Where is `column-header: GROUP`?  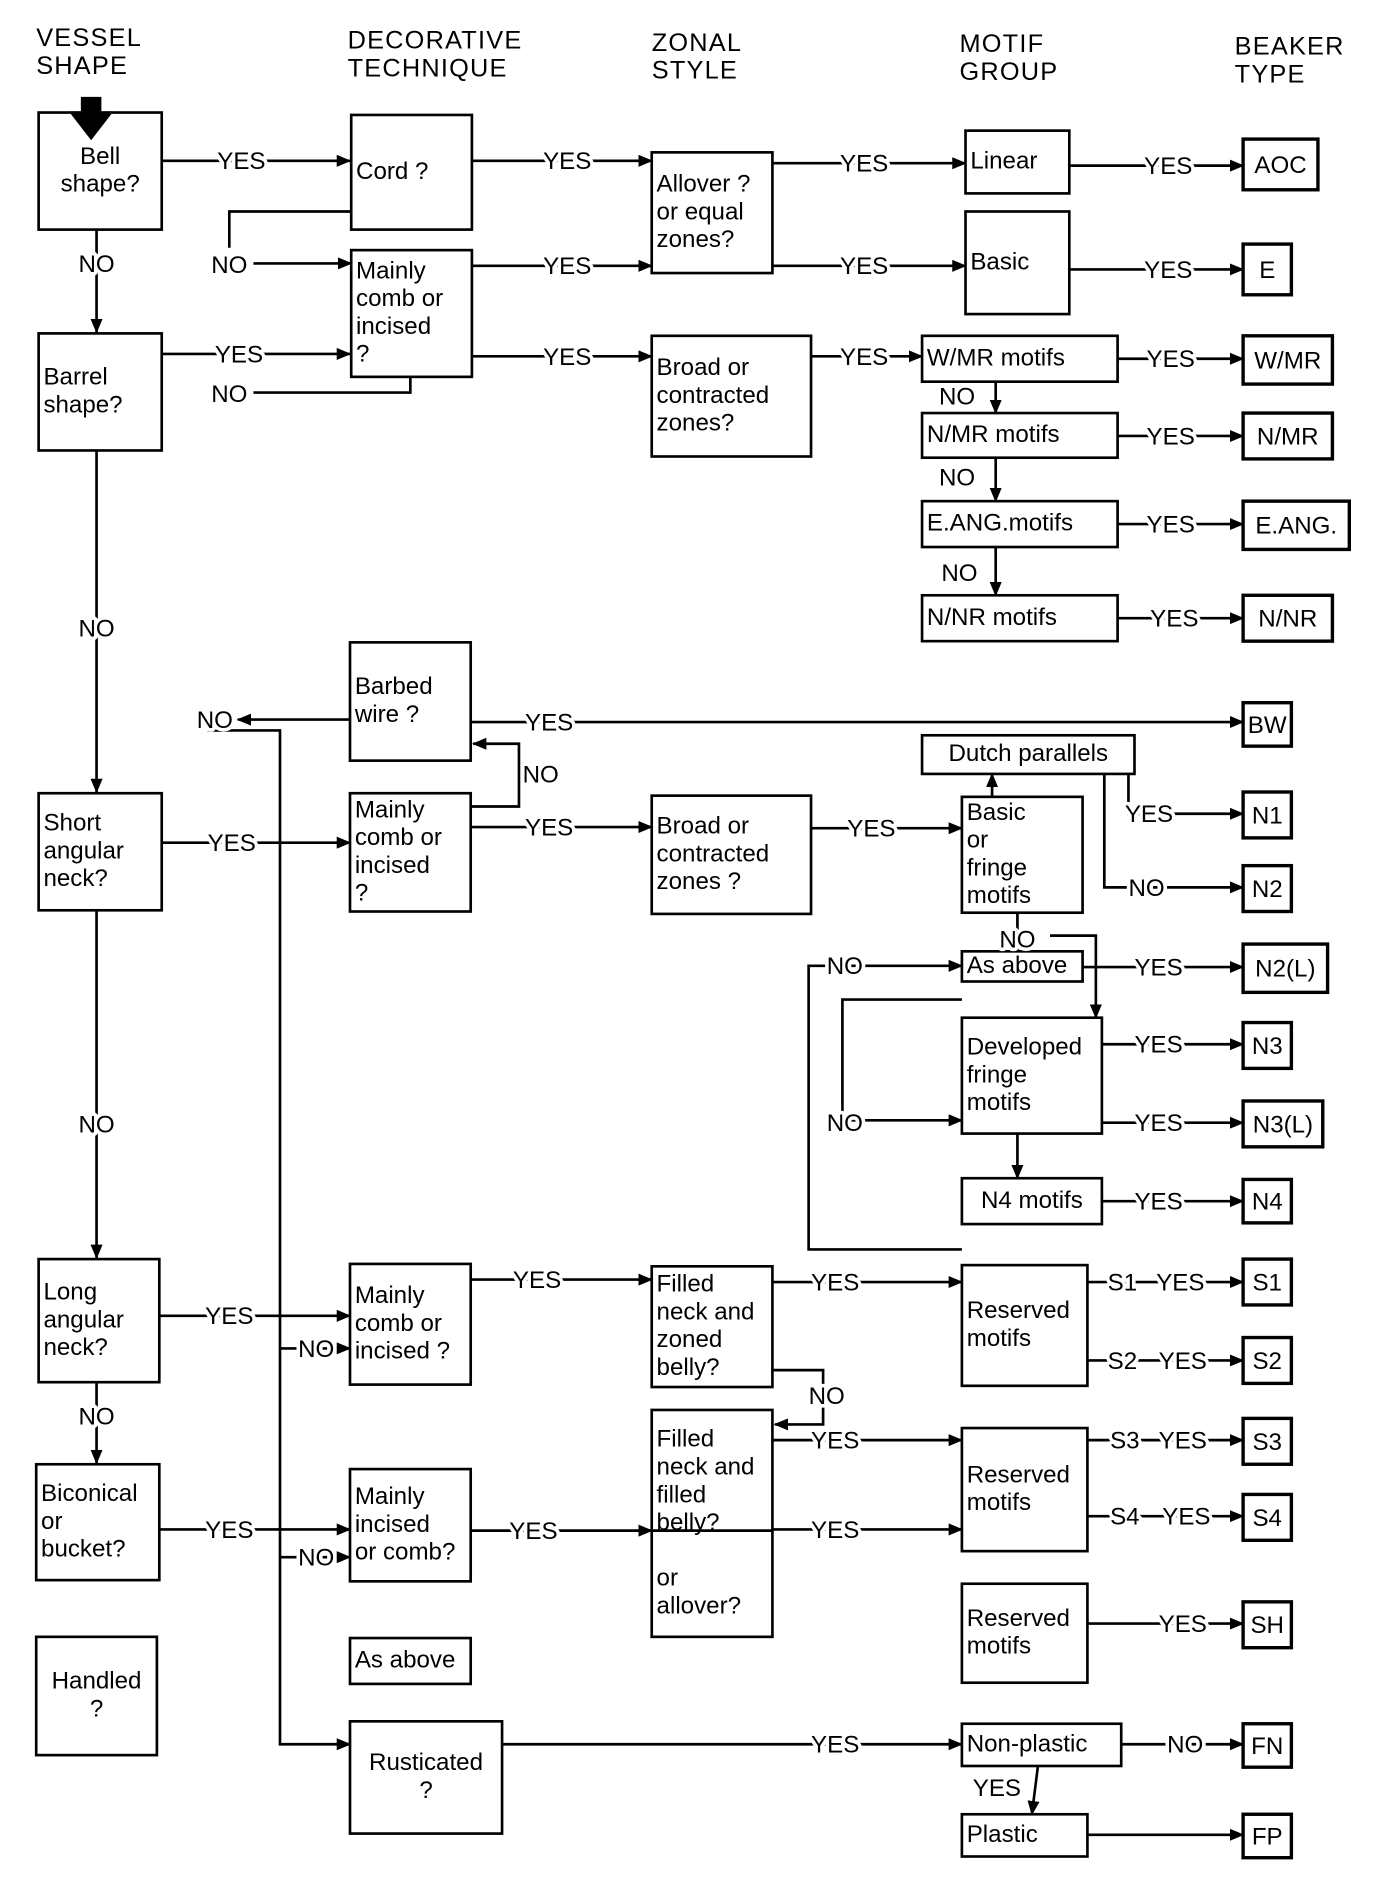 column-header: GROUP is located at coordinates (1008, 72).